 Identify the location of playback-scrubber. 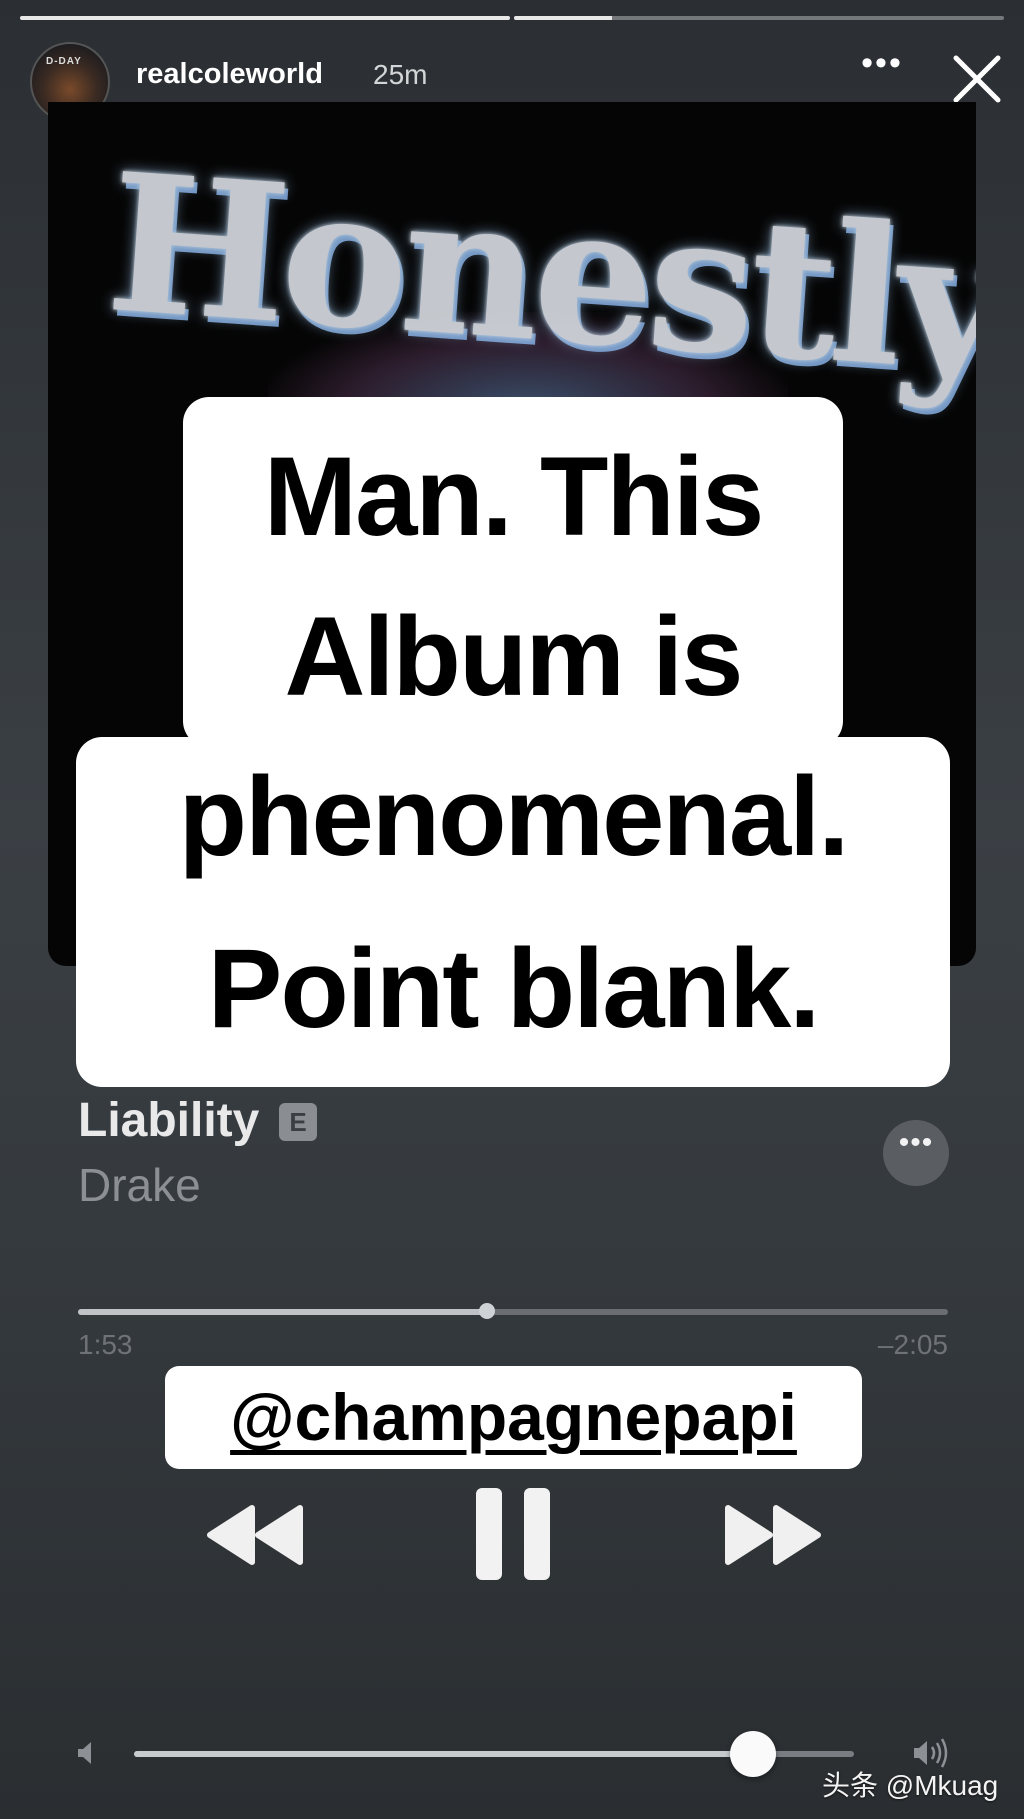
(513, 1311).